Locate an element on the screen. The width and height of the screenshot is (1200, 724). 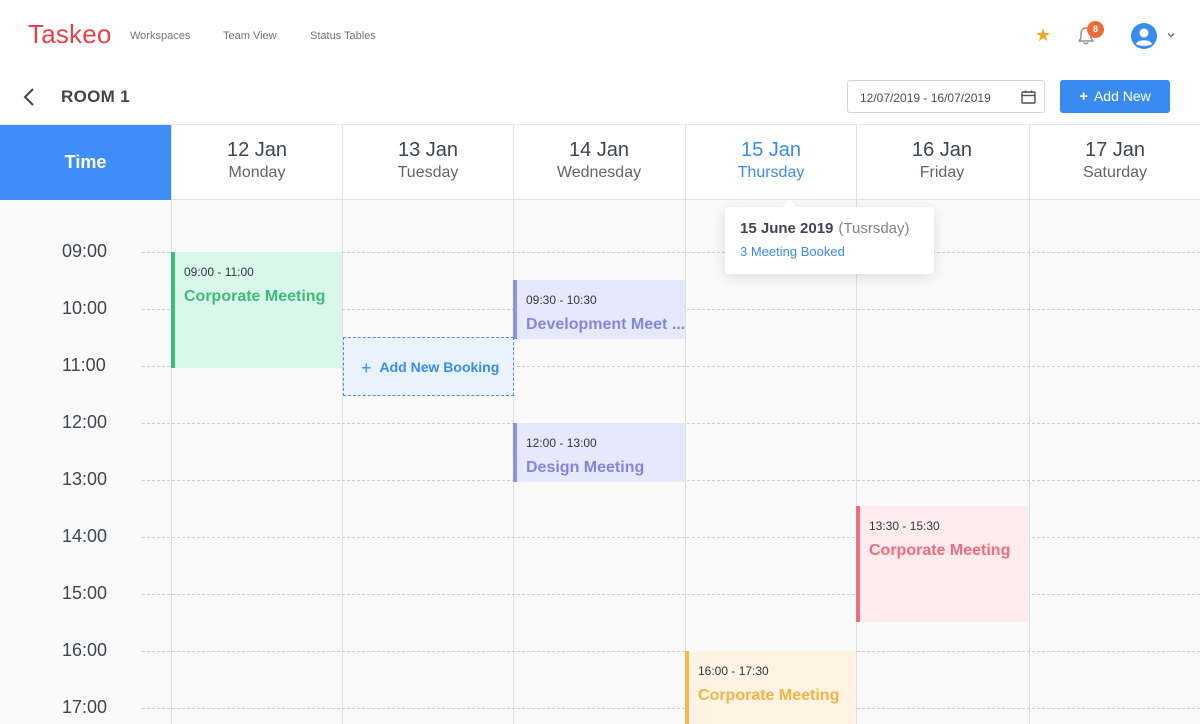
notification-badge: 8 is located at coordinates (1095, 29).